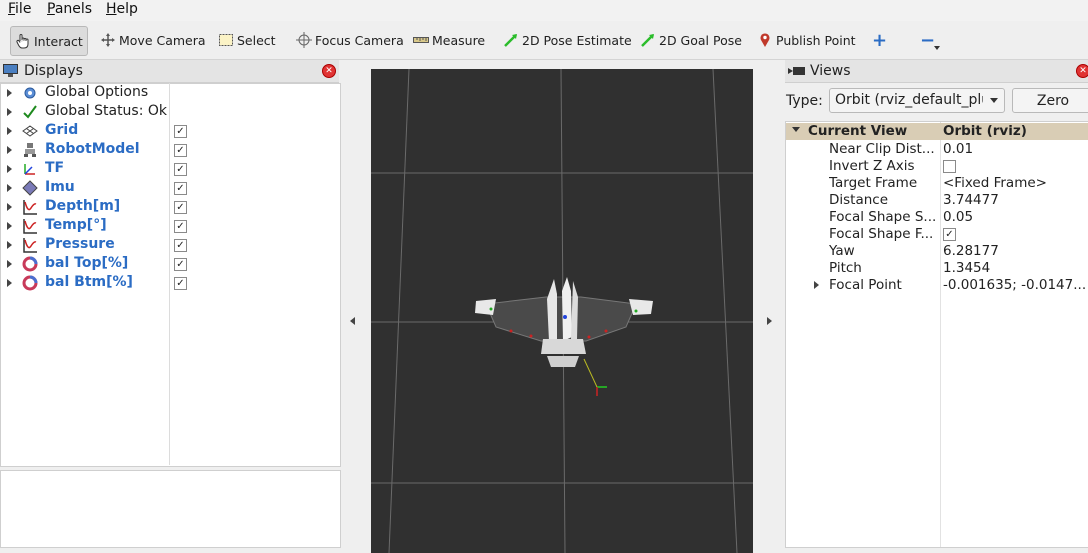 This screenshot has height=553, width=1088. What do you see at coordinates (937, 131) in the screenshot?
I see `current-view-header: Current View Orbit (rviz)` at bounding box center [937, 131].